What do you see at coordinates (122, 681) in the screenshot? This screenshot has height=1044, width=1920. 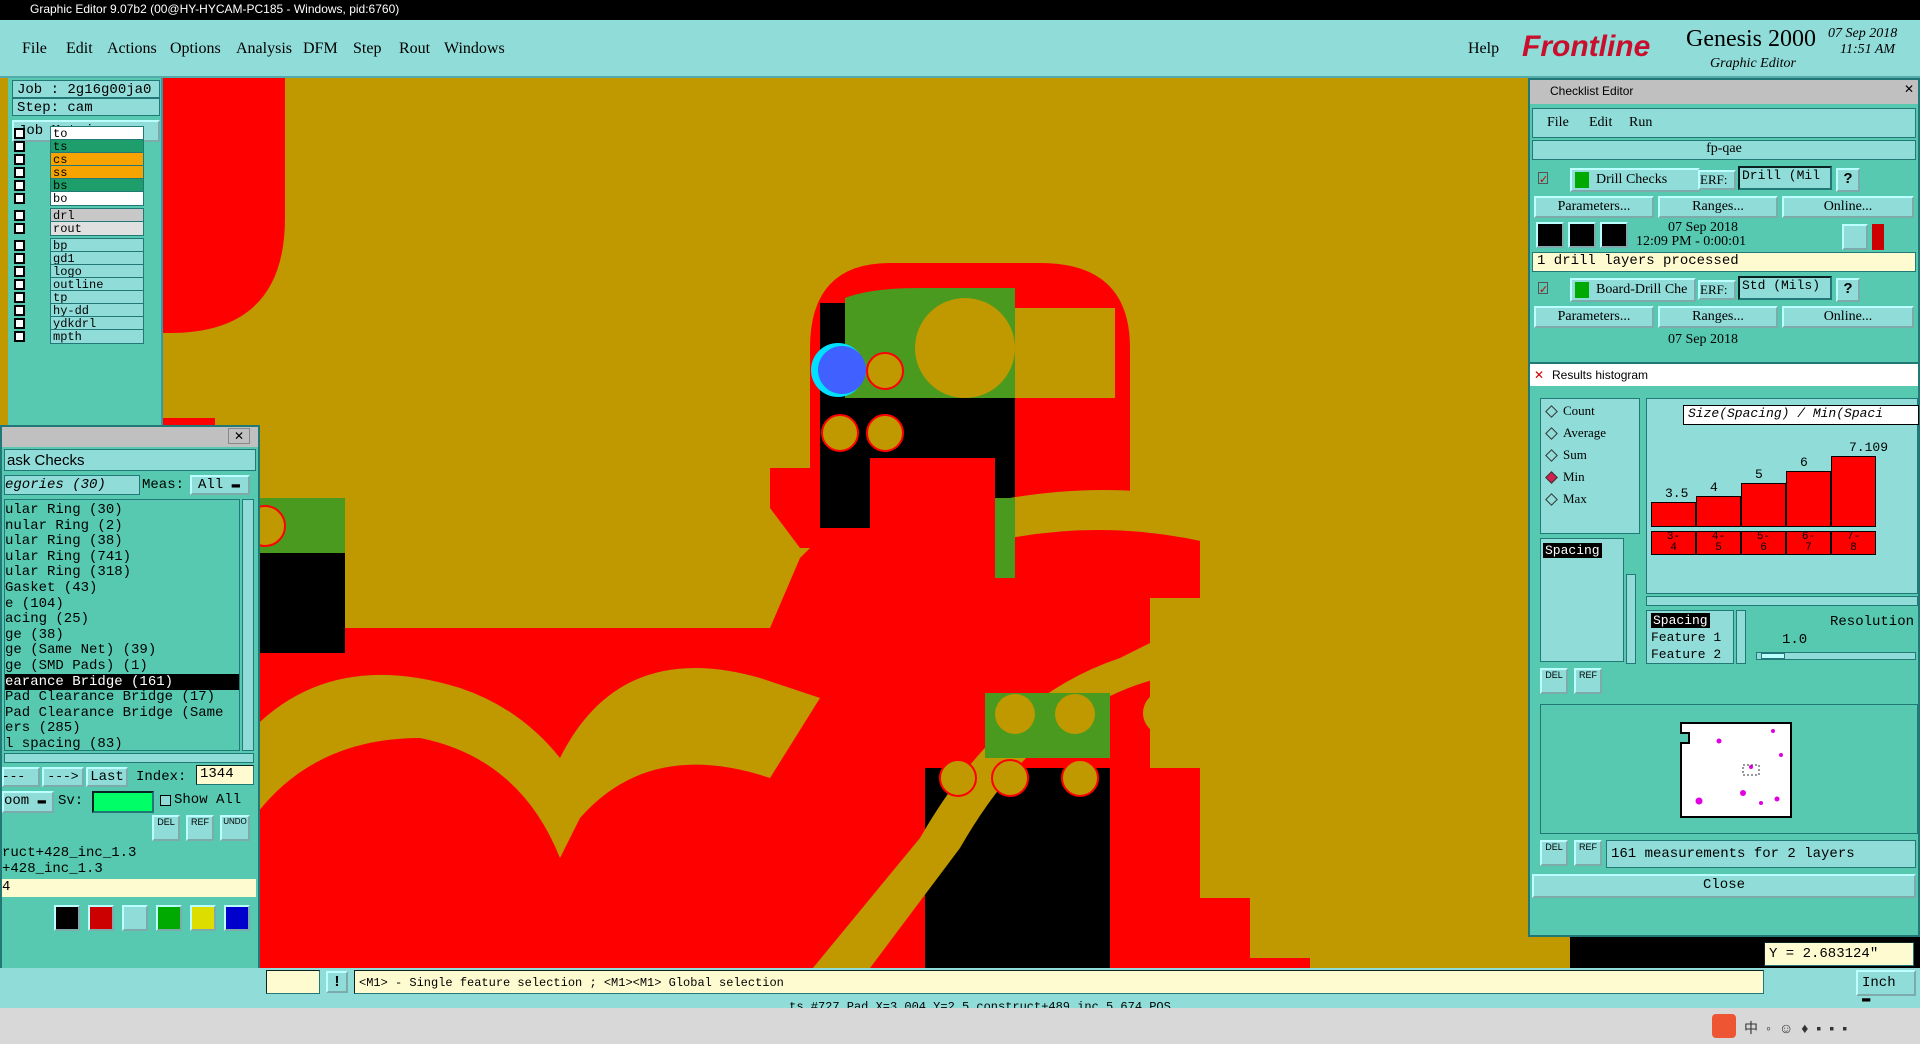 I see `dfm-category-item: earance Bridge (161)` at bounding box center [122, 681].